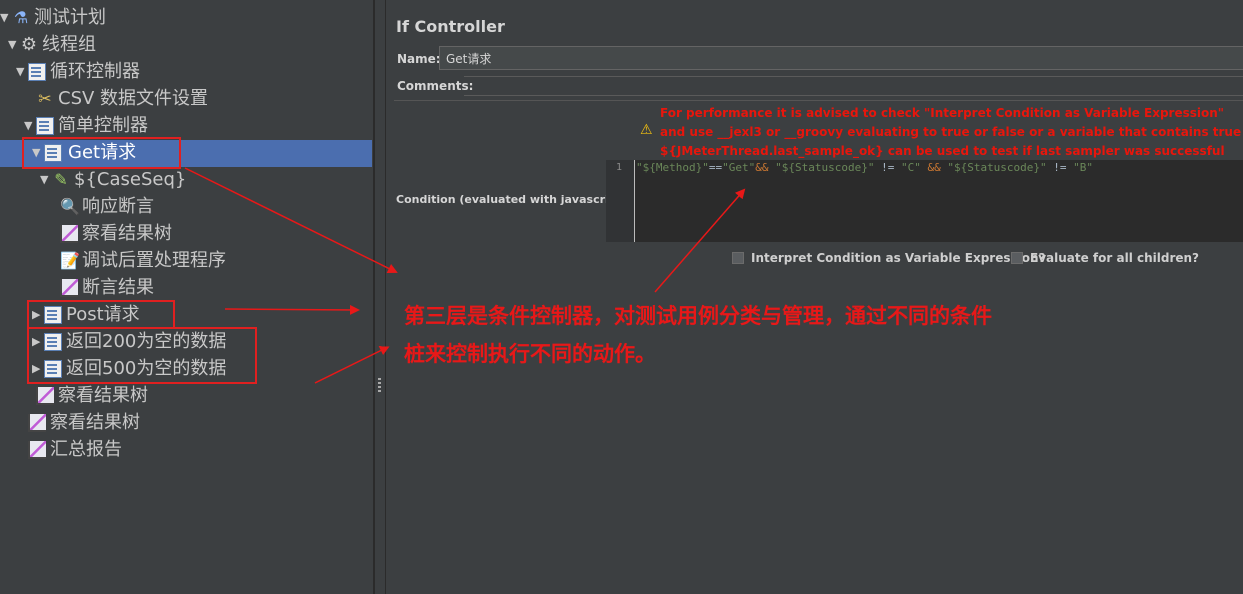 Image resolution: width=1243 pixels, height=594 pixels. What do you see at coordinates (113, 180) in the screenshot?
I see `tree-node-caseseq: ▼ ✎ ${CaseSeq}` at bounding box center [113, 180].